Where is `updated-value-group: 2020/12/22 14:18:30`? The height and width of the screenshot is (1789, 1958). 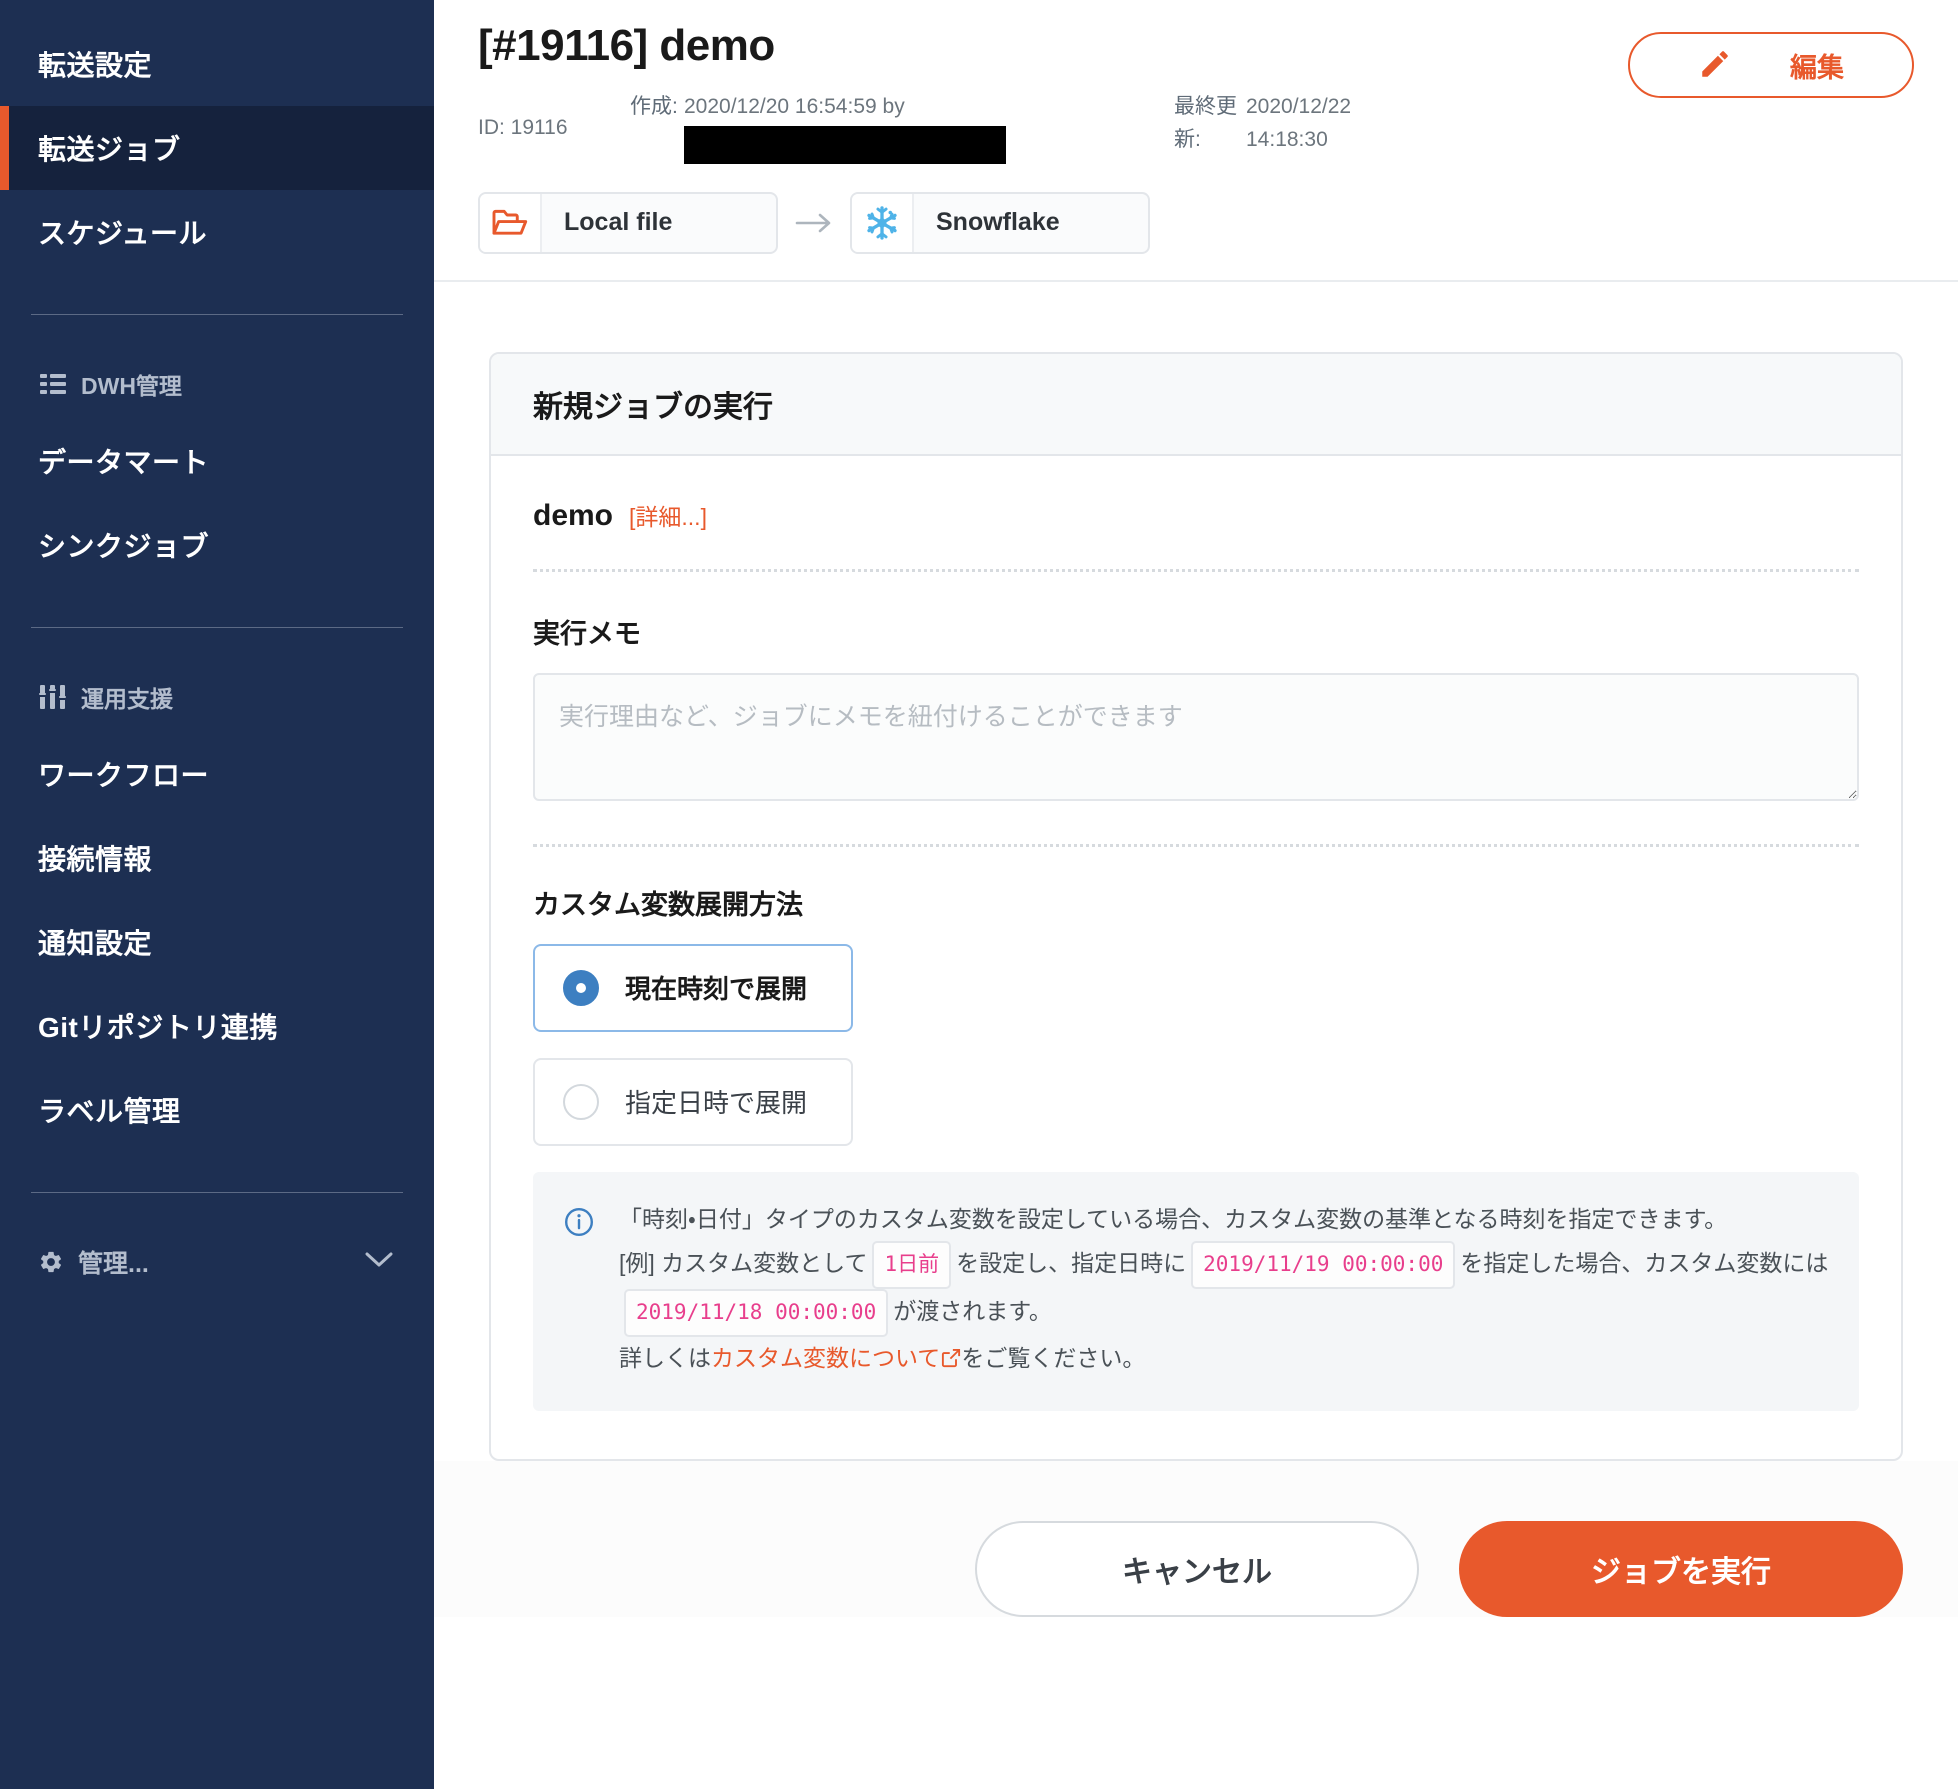 updated-value-group: 2020/12/22 14:18:30 is located at coordinates (1298, 123).